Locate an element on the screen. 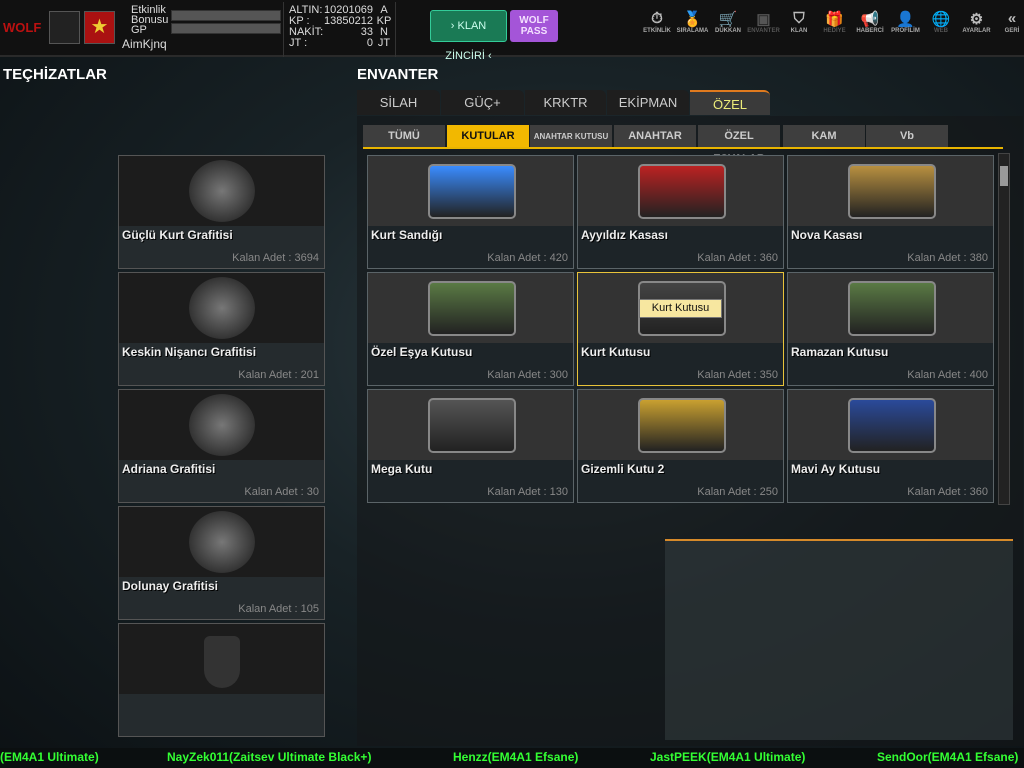 The width and height of the screenshot is (1024, 768). nav-label: SIRALAMA is located at coordinates (692, 31).